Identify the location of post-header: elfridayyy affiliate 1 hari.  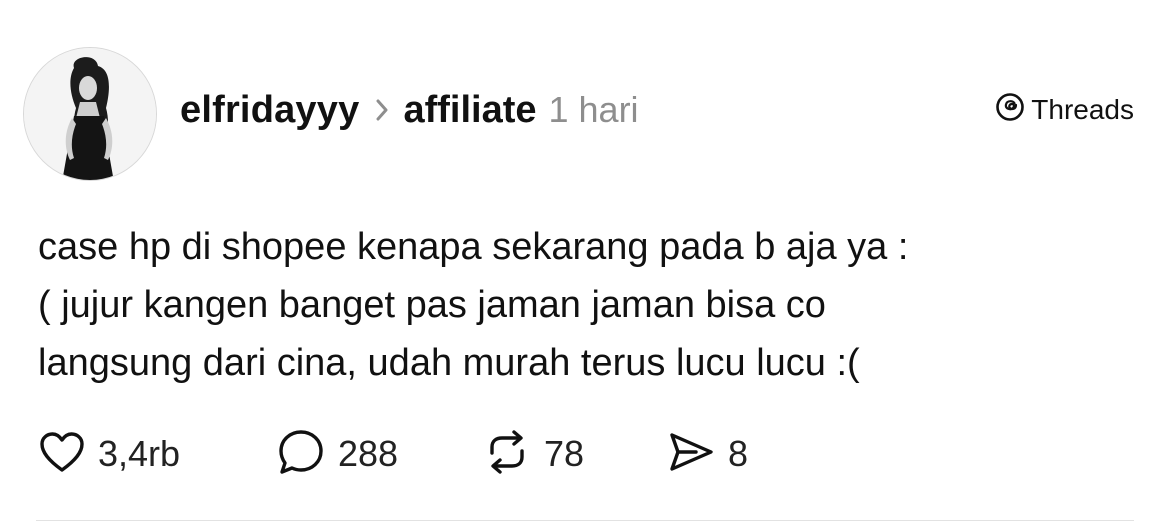
(409, 110).